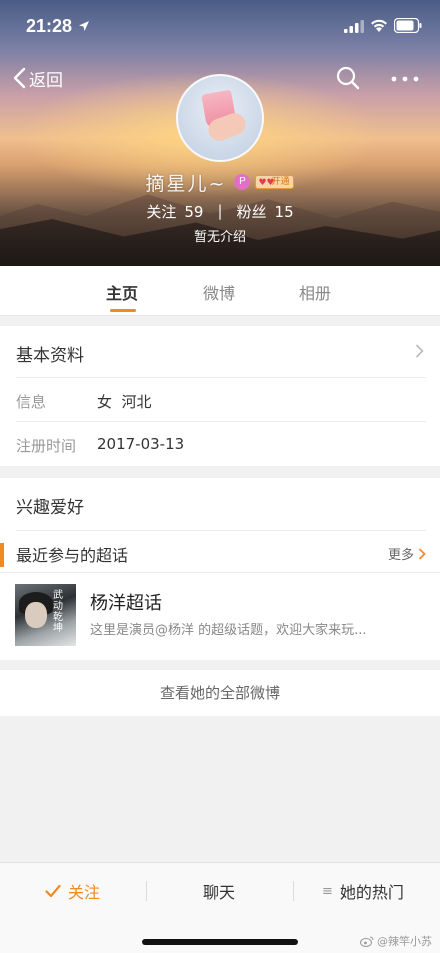 Image resolution: width=440 pixels, height=953 pixels. I want to click on info-value-register-date: 2017-03-13, so click(141, 444).